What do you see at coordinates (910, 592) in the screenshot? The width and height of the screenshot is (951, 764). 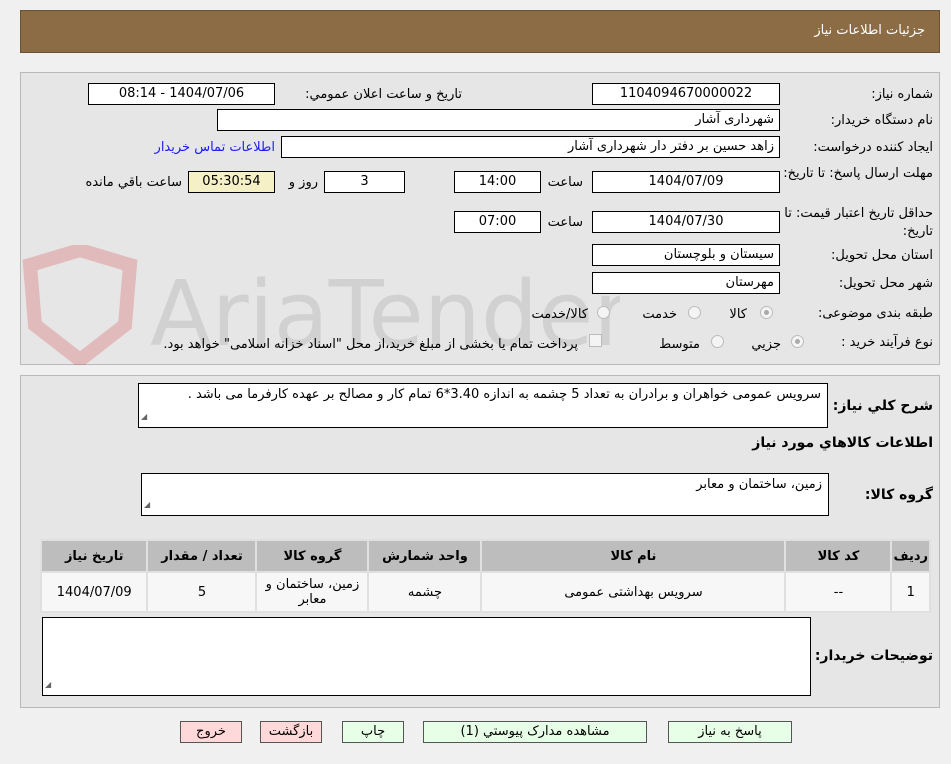 I see `cell-row-number: 1` at bounding box center [910, 592].